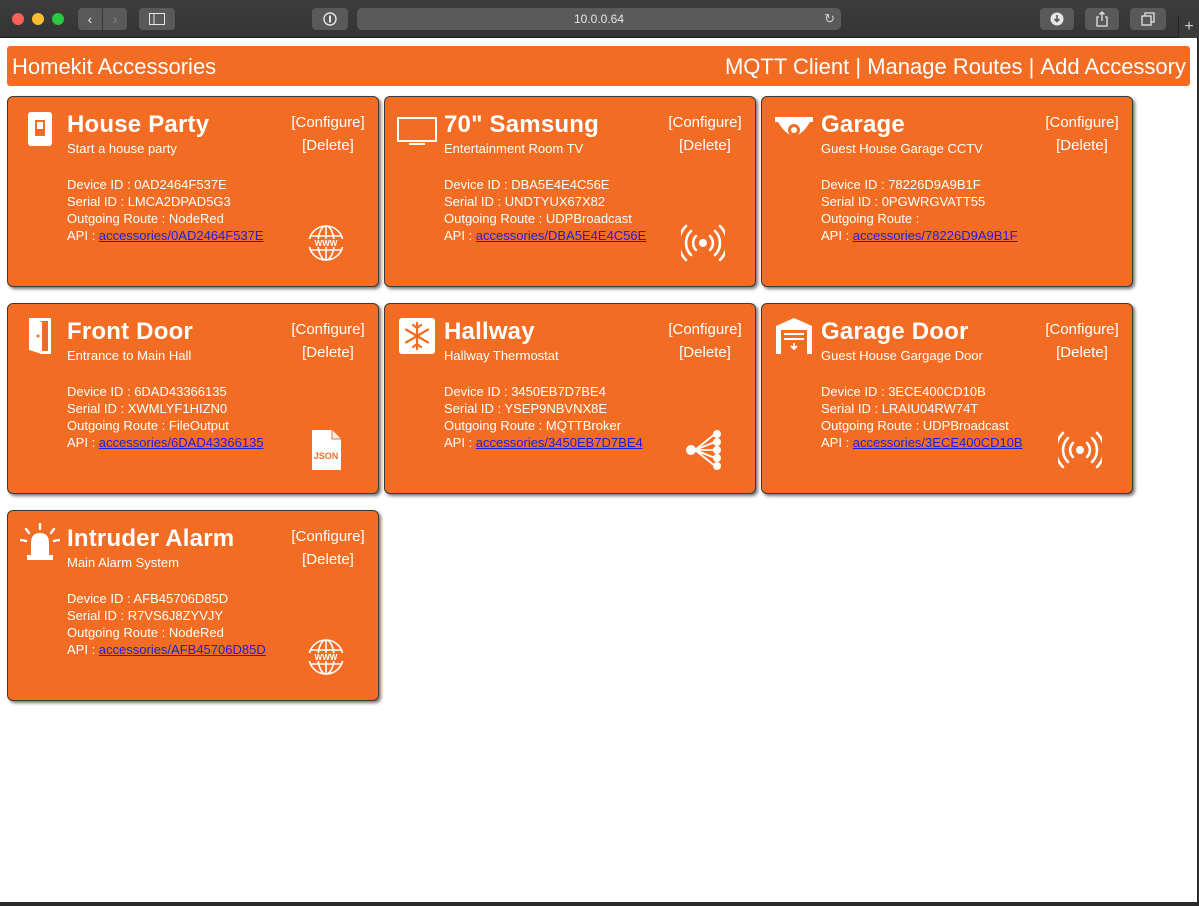 The height and width of the screenshot is (906, 1199). Describe the element at coordinates (938, 442) in the screenshot. I see `api-link: accessories/3ECE400CD10B` at that location.